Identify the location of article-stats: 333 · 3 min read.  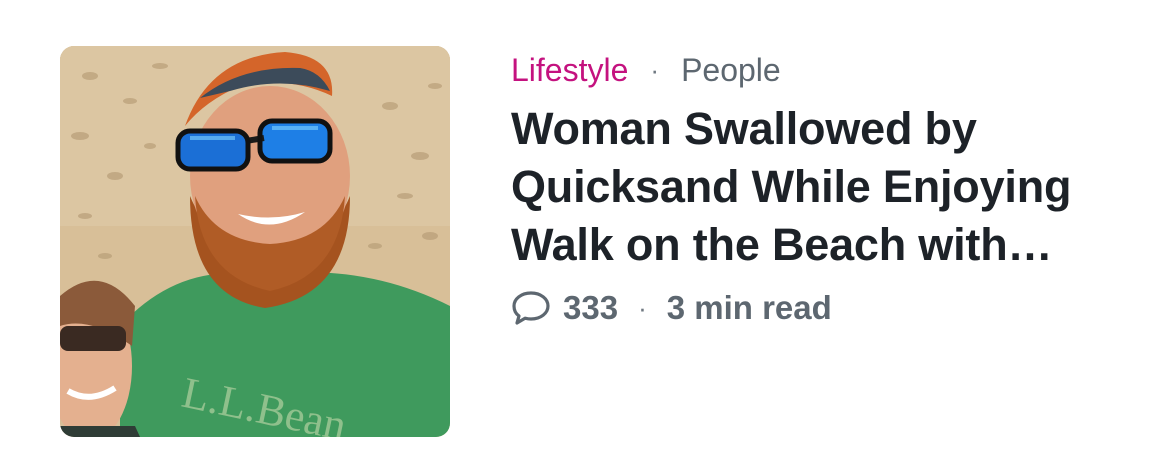
(821, 308).